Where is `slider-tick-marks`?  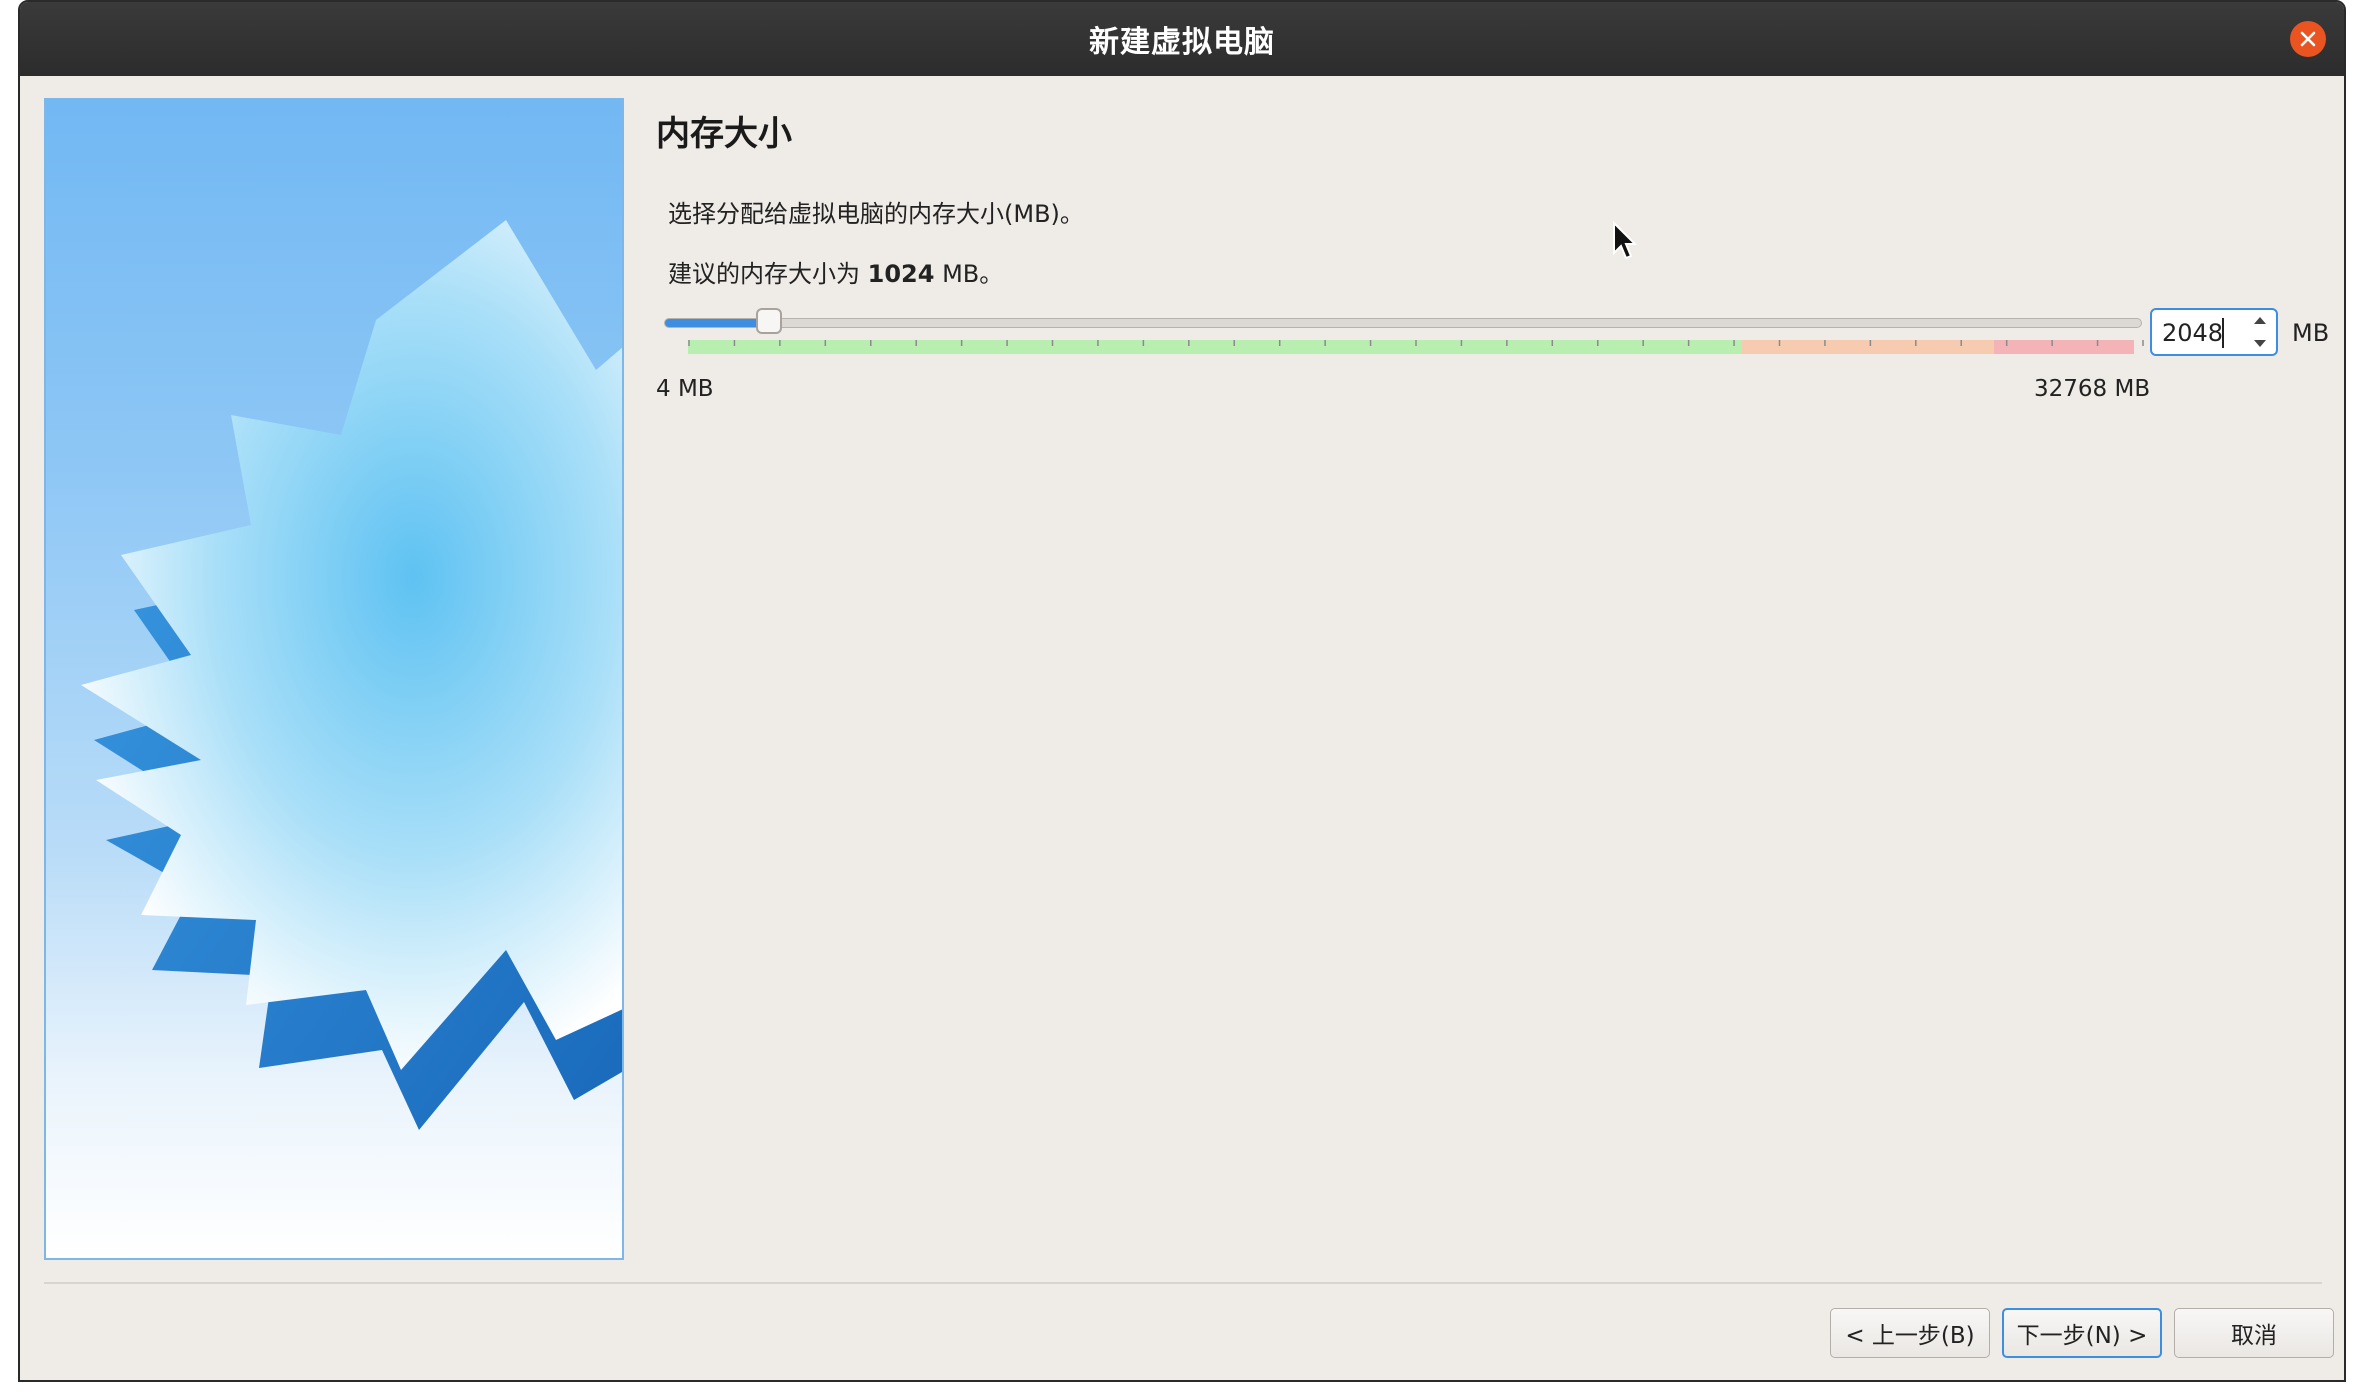
slider-tick-marks is located at coordinates (1416, 343).